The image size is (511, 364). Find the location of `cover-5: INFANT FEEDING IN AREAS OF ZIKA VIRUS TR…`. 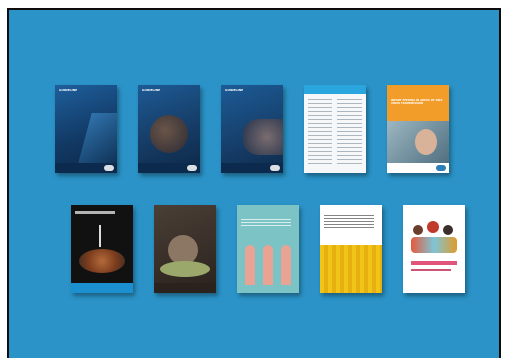

cover-5: INFANT FEEDING IN AREAS OF ZIKA VIRUS TR… is located at coordinates (418, 129).